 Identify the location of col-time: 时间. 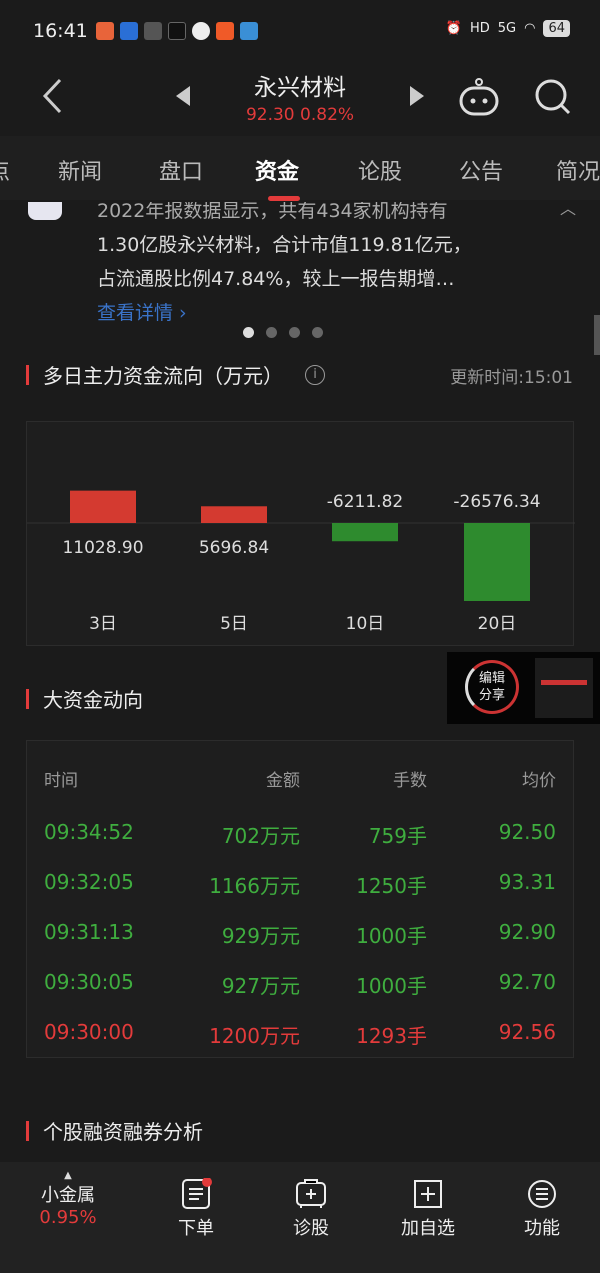
(61, 781).